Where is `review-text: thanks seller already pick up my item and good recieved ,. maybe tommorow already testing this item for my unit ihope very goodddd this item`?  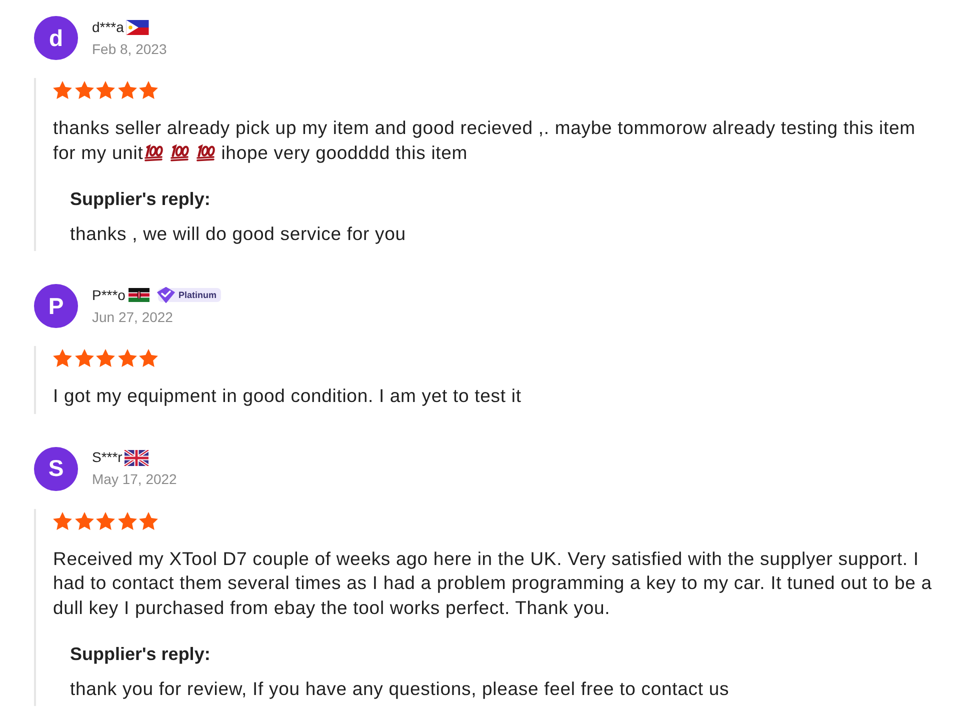 review-text: thanks seller already pick up my item and good recieved ,. maybe tommorow already testing this item for my unit ihope very goodddd this item is located at coordinates (484, 140).